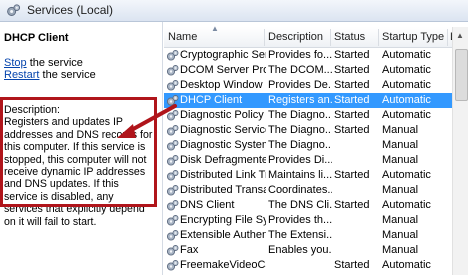  Describe the element at coordinates (70, 10) in the screenshot. I see `window-title: Services (Local)` at that location.